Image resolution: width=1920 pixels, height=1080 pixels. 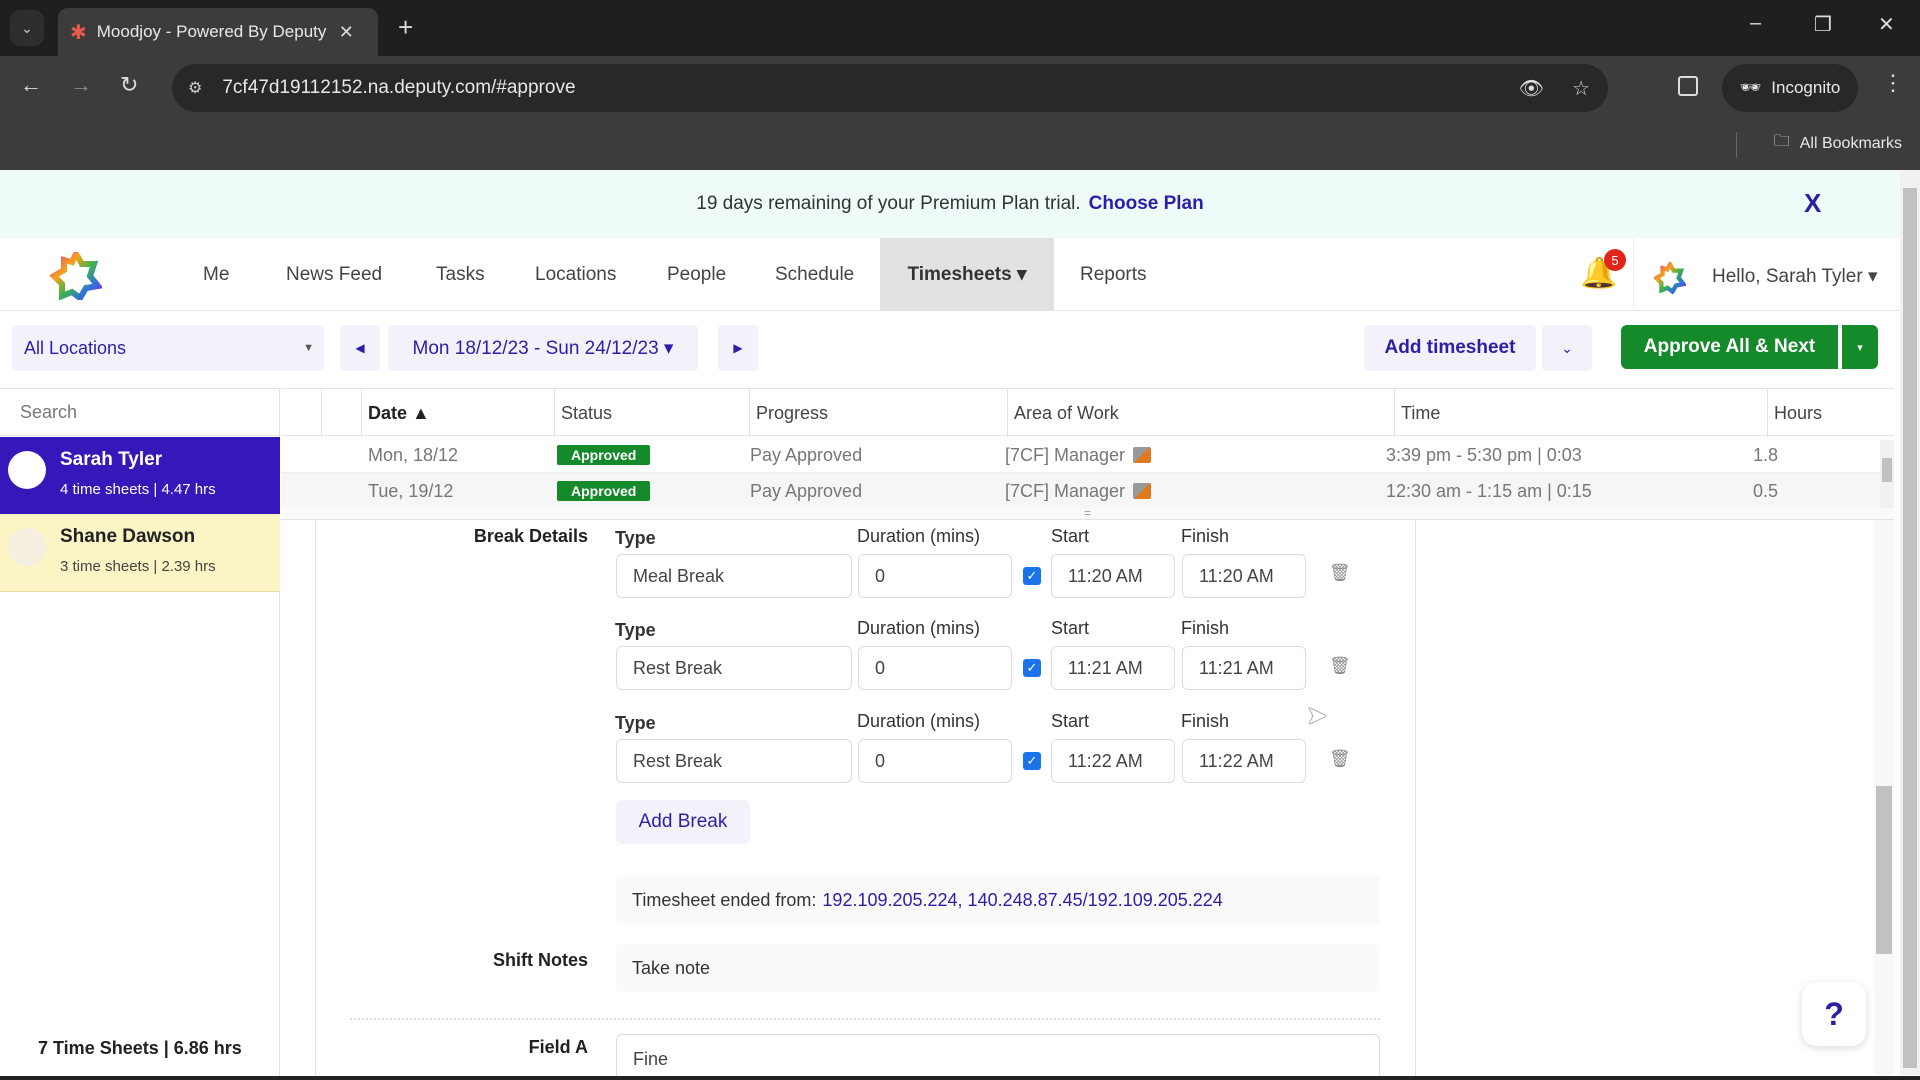 What do you see at coordinates (398, 88) in the screenshot?
I see `url-text: 7cf47d19112152.na.deputy.com/#approve` at bounding box center [398, 88].